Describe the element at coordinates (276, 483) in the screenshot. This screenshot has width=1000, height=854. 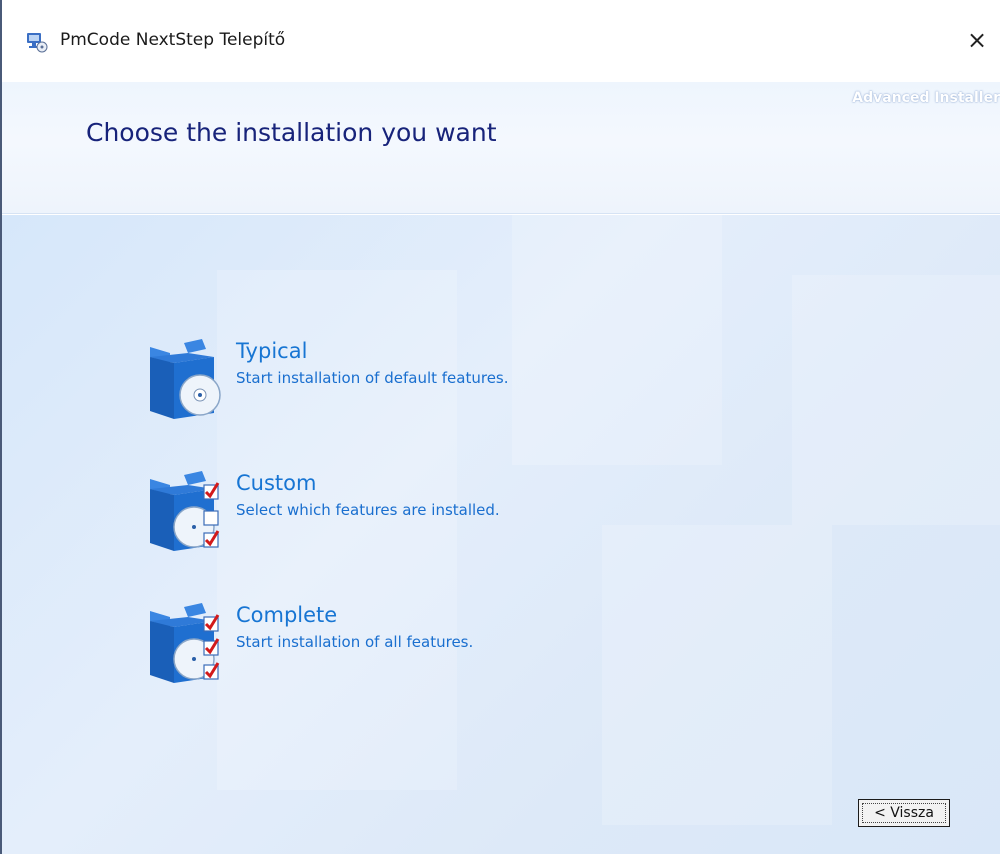
I see `option-custom-label: Custom` at that location.